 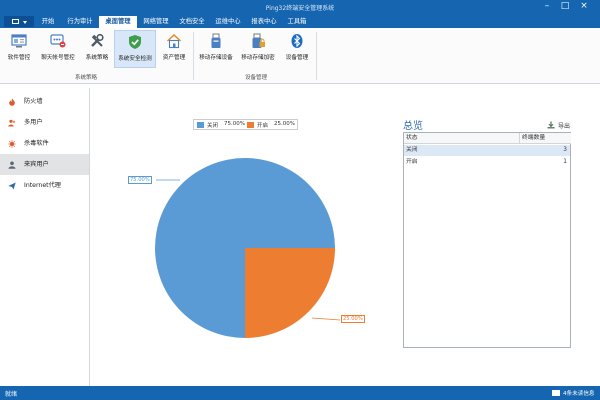 What do you see at coordinates (565, 162) in the screenshot?
I see `cell-count: 1` at bounding box center [565, 162].